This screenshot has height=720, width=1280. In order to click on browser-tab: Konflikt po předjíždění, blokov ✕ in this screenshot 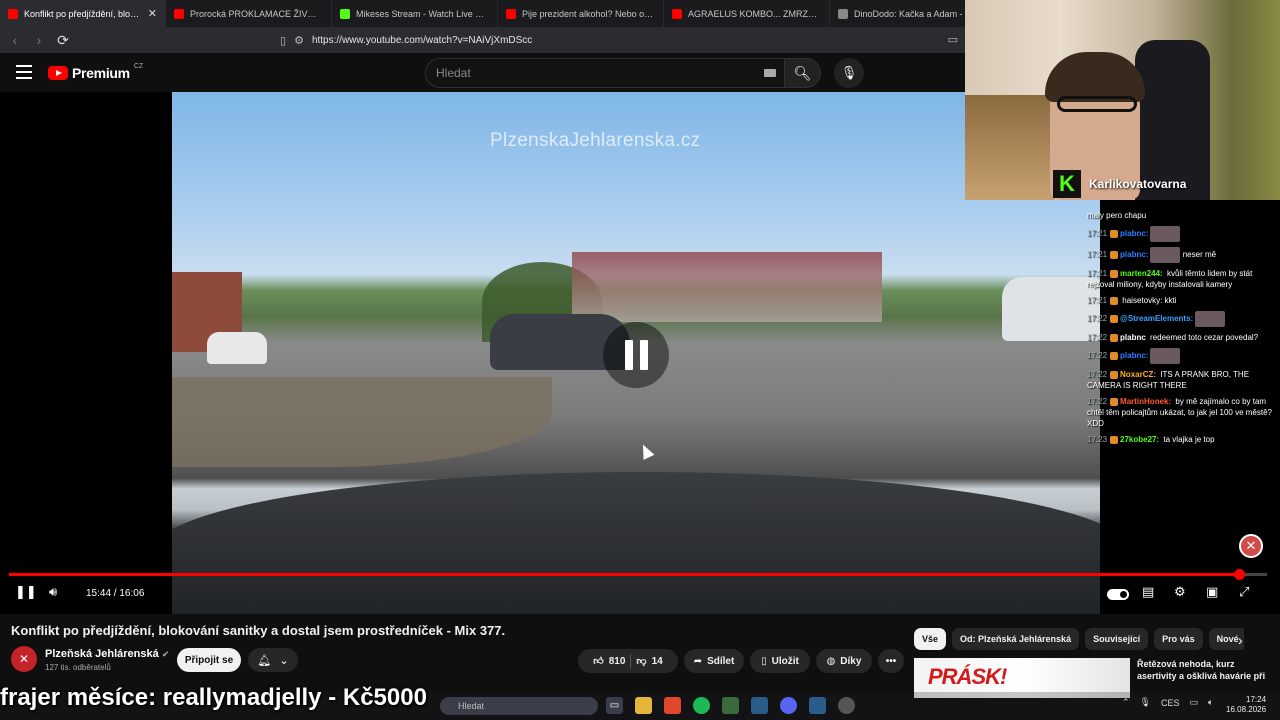, I will do `click(83, 13)`.